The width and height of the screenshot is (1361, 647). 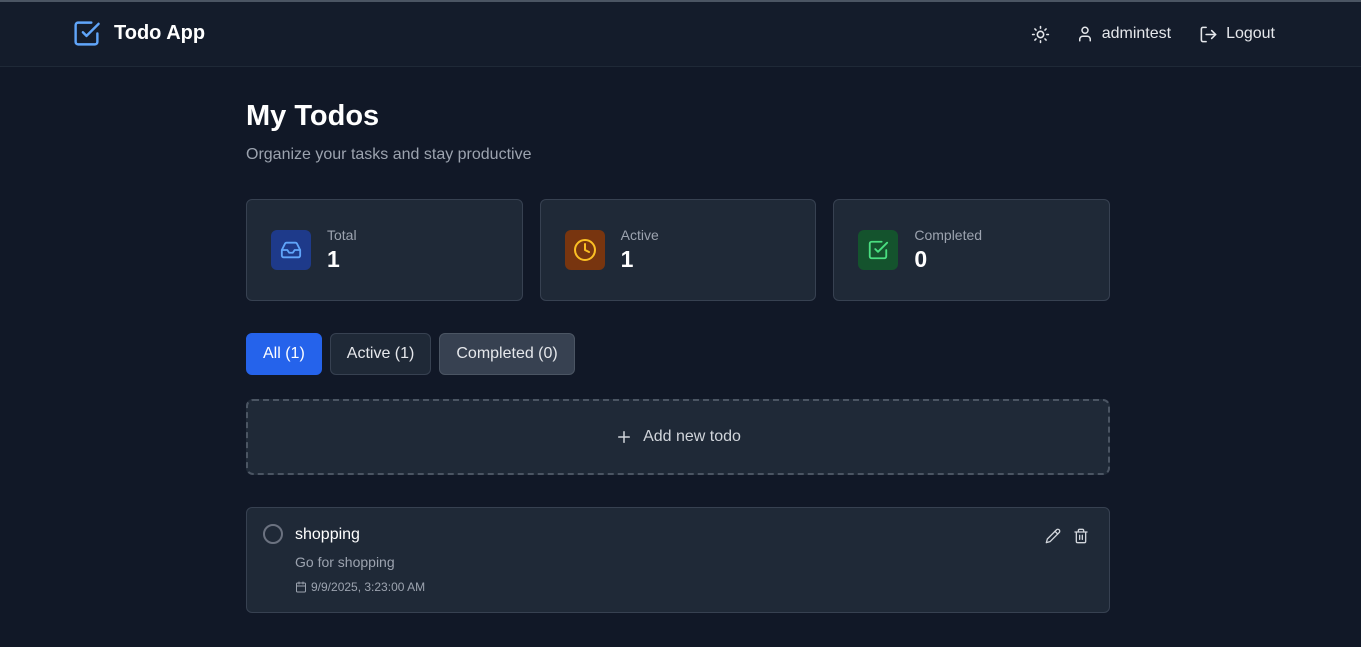 I want to click on todo-complete-checkbox, so click(x=273, y=534).